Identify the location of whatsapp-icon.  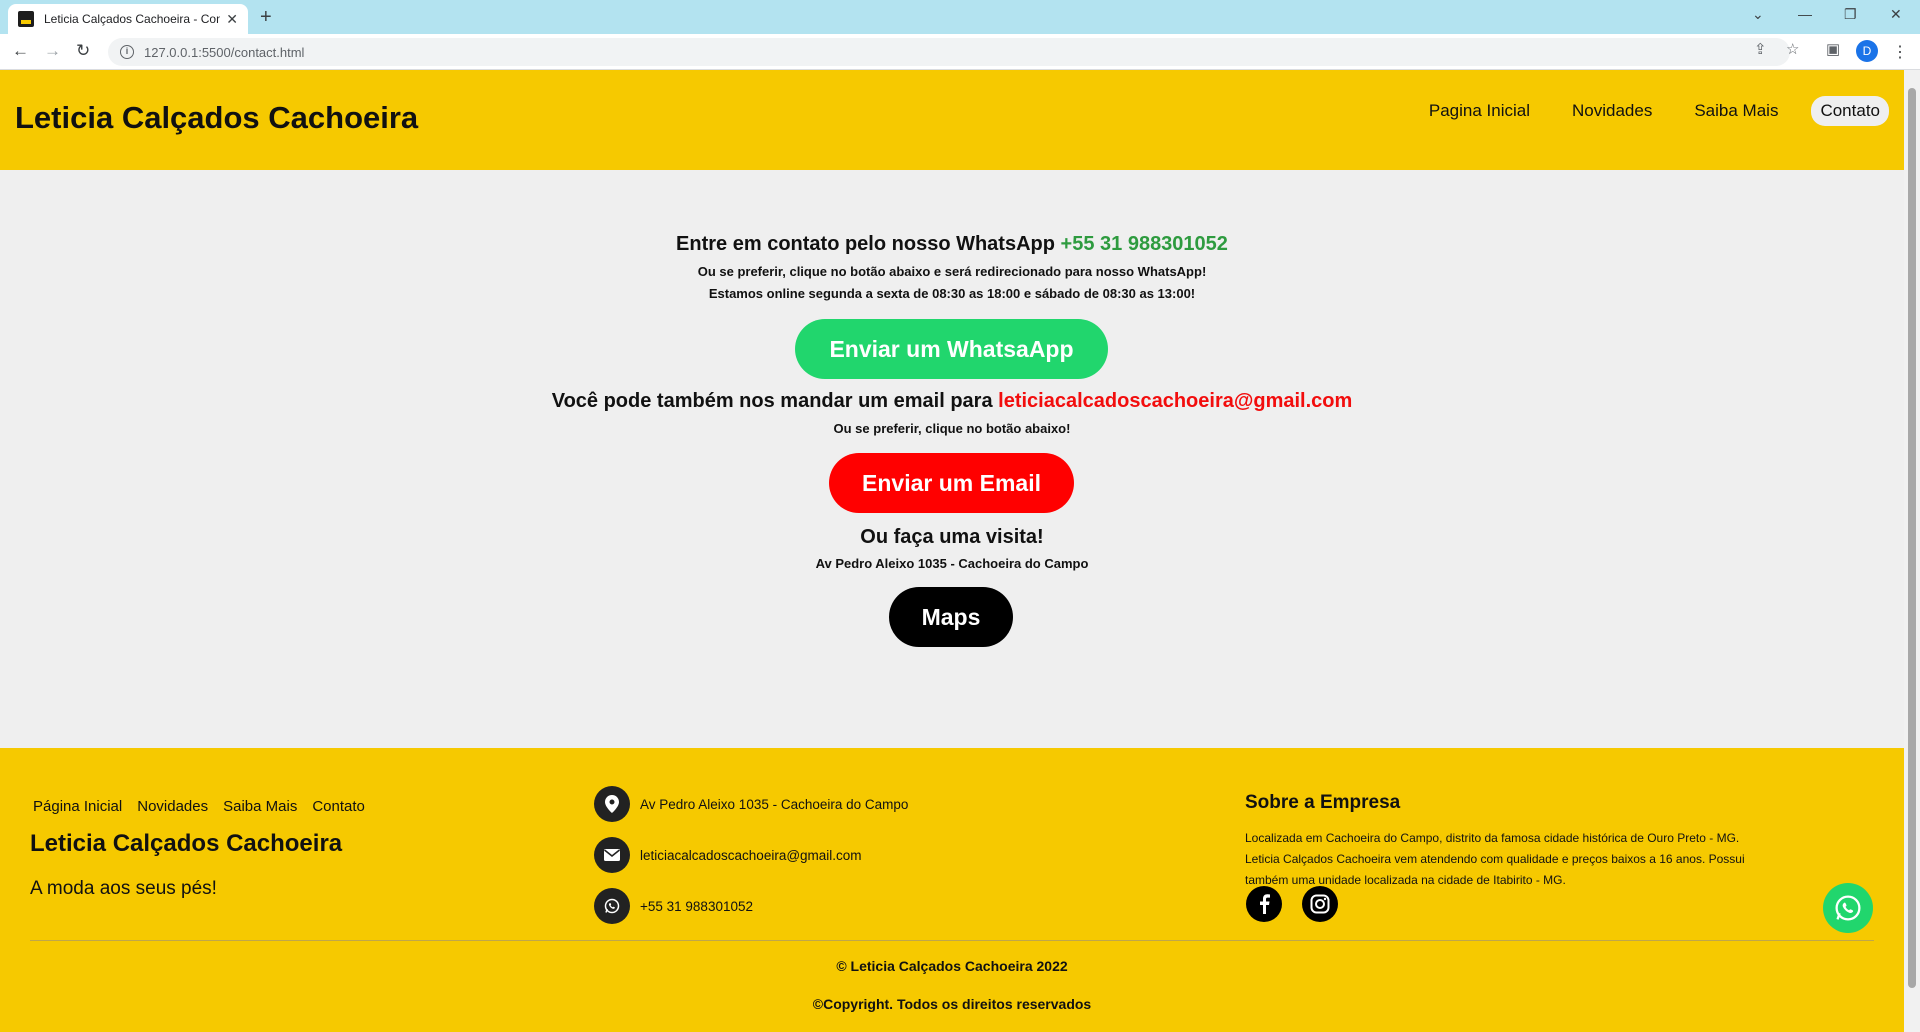
(612, 906).